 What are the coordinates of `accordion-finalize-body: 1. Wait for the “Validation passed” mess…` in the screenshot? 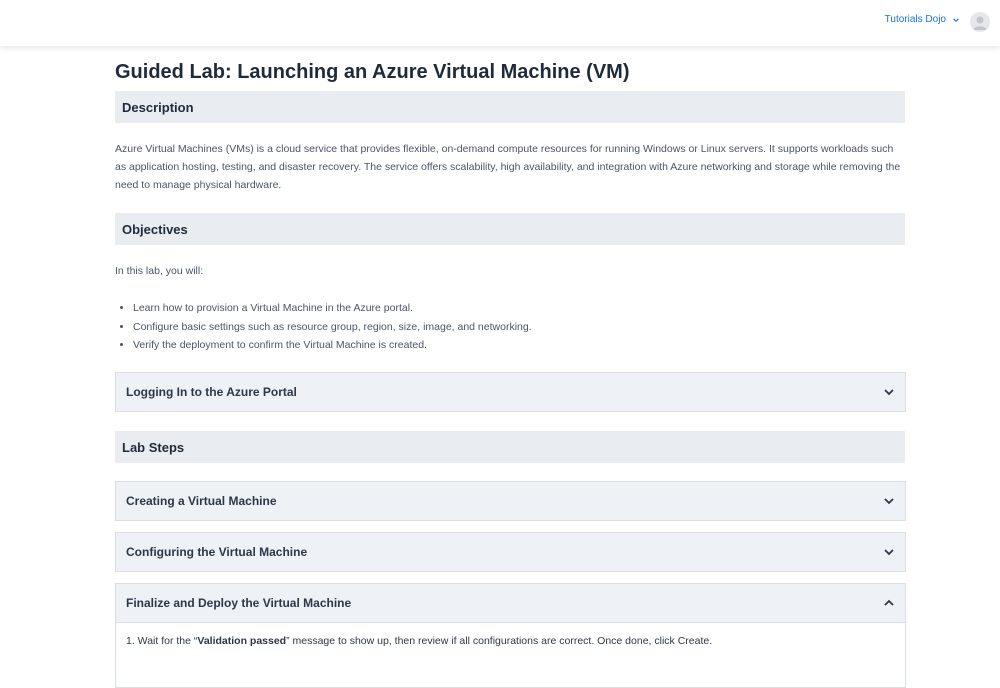 It's located at (510, 655).